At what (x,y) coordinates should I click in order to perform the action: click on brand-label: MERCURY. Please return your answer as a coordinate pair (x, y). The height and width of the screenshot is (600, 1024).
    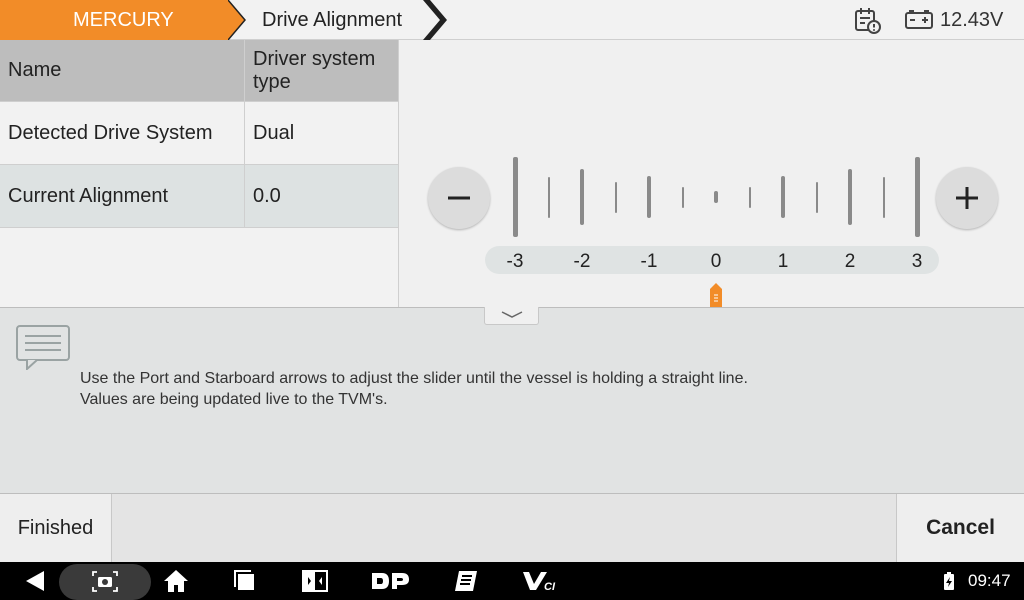
    Looking at the image, I should click on (123, 20).